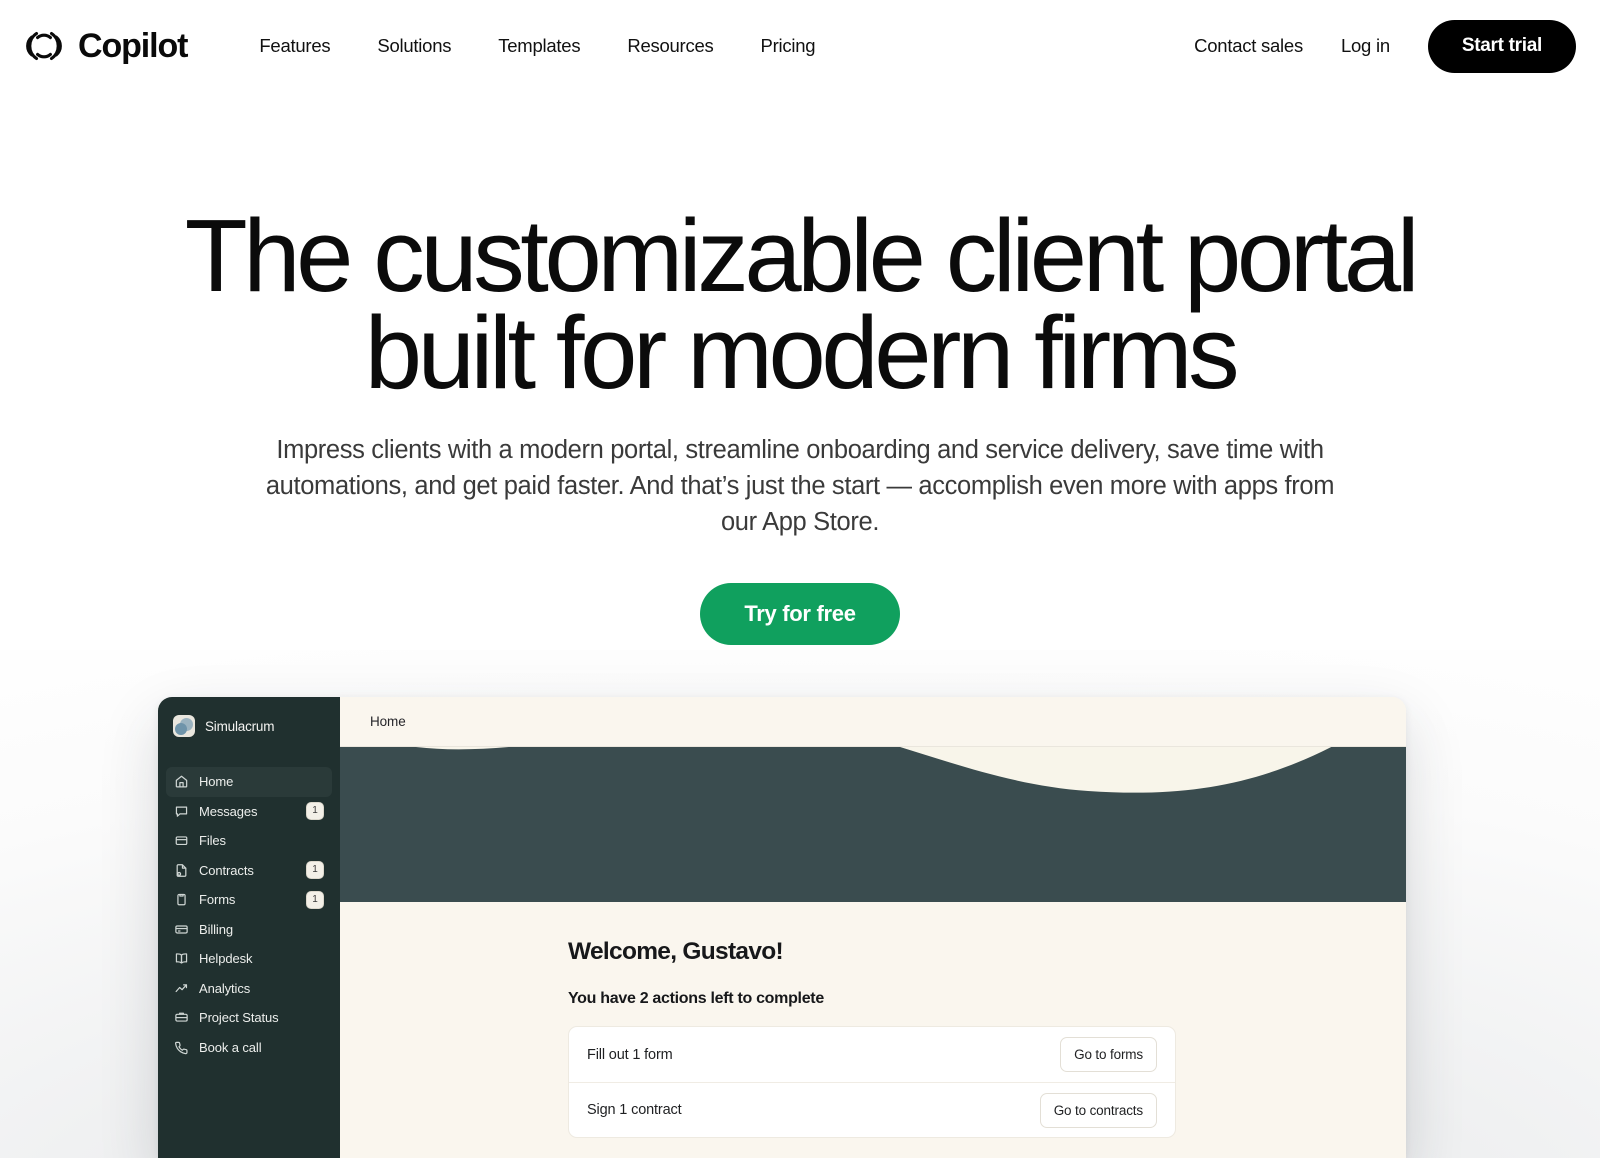  Describe the element at coordinates (788, 46) in the screenshot. I see `nav-link-pricing: Pricing` at that location.